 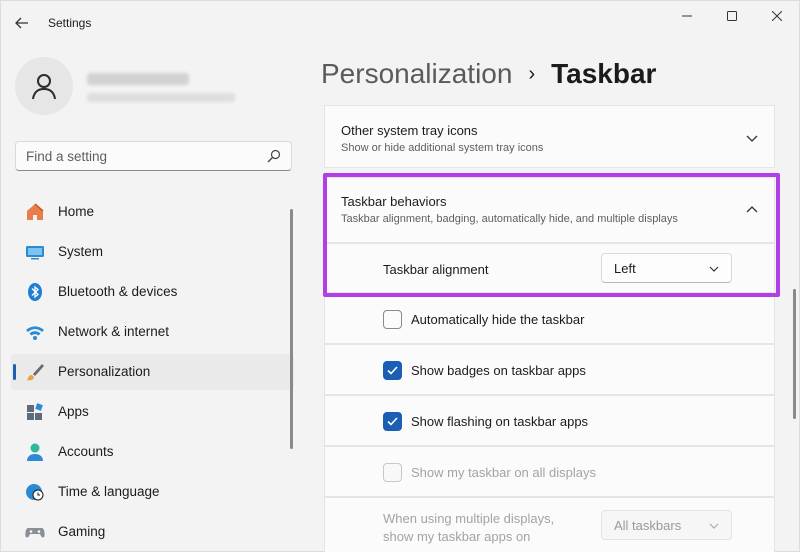 What do you see at coordinates (35, 211) in the screenshot?
I see `home-icon` at bounding box center [35, 211].